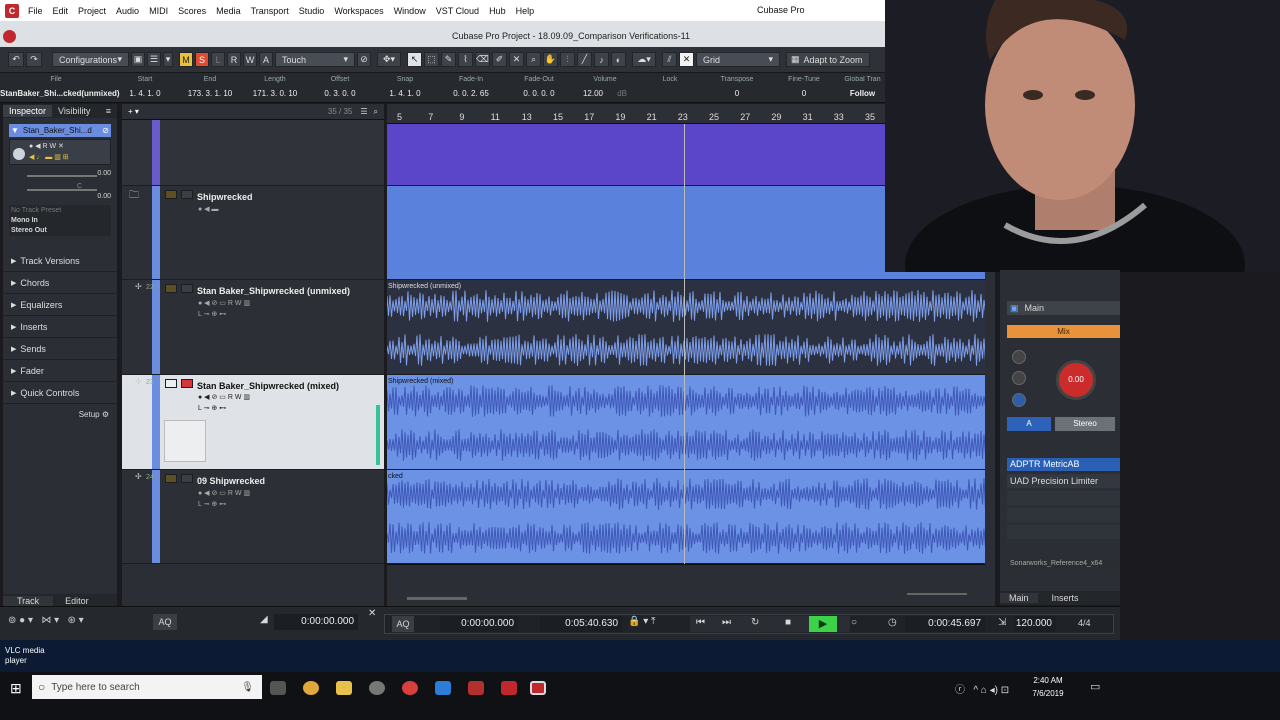  I want to click on task-view-icon, so click(278, 688).